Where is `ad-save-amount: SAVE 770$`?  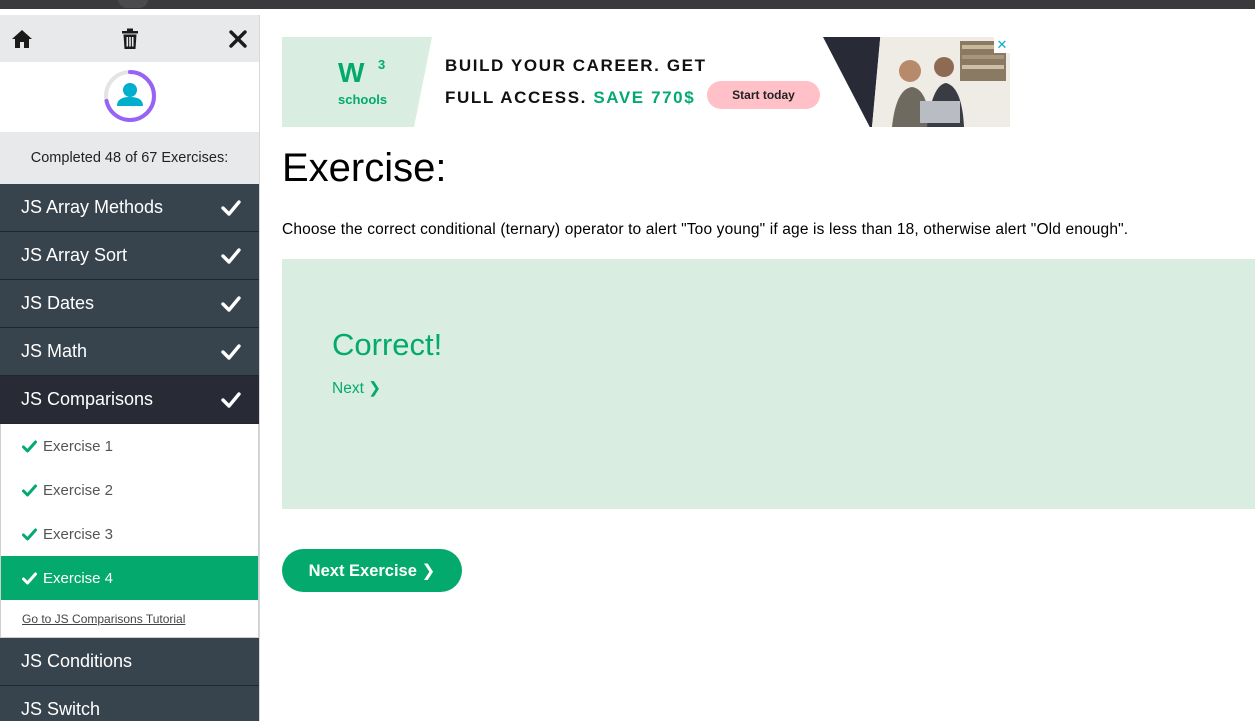 ad-save-amount: SAVE 770$ is located at coordinates (644, 97).